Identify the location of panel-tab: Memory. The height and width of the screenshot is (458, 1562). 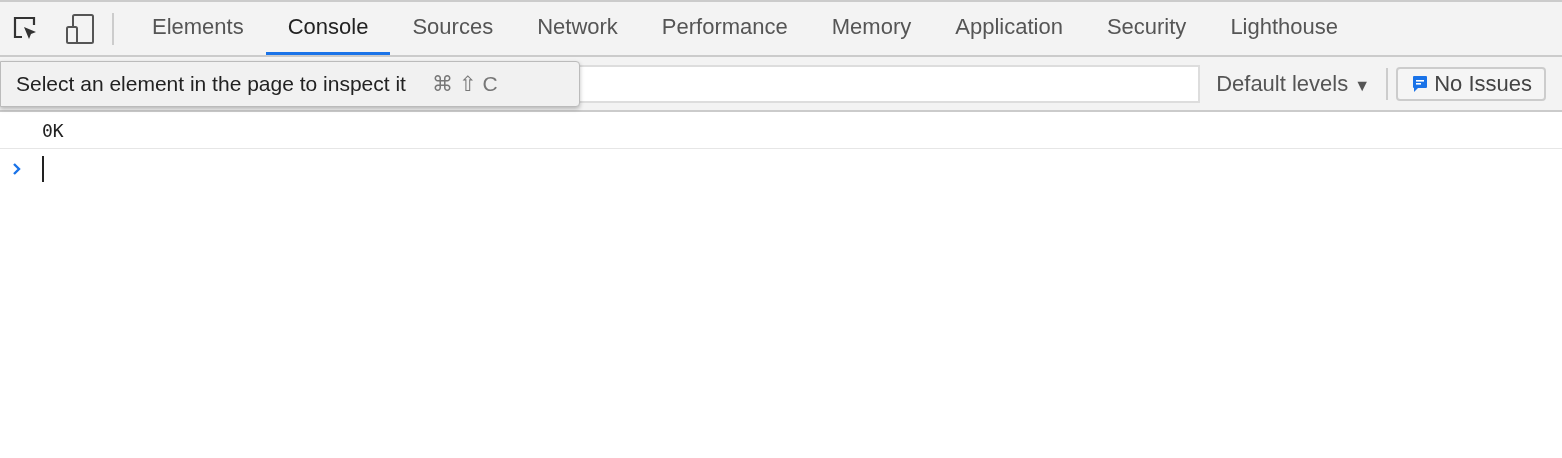
(871, 28).